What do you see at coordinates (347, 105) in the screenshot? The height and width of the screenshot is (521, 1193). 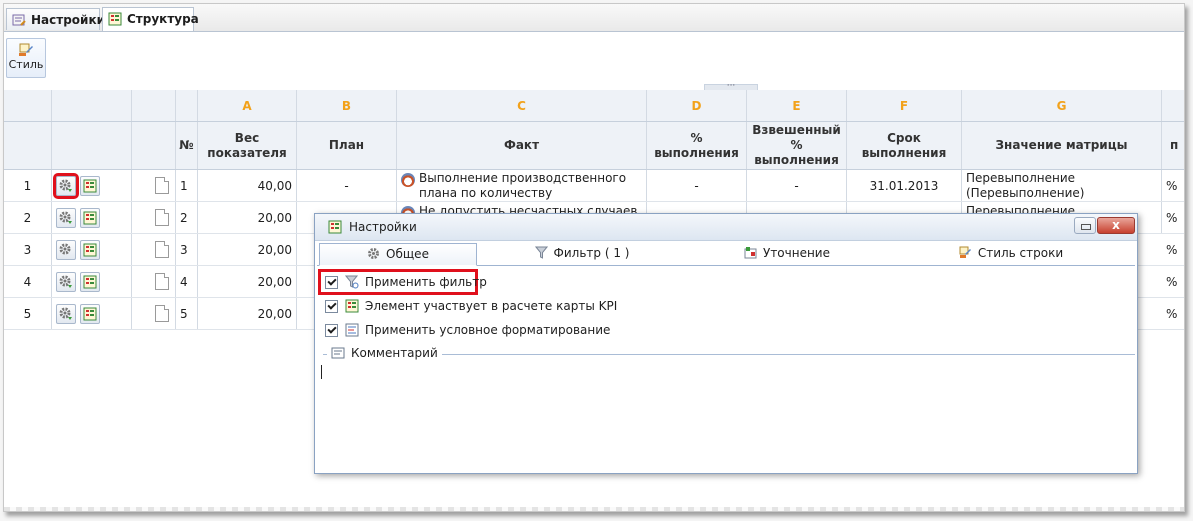 I see `column-letter: B` at bounding box center [347, 105].